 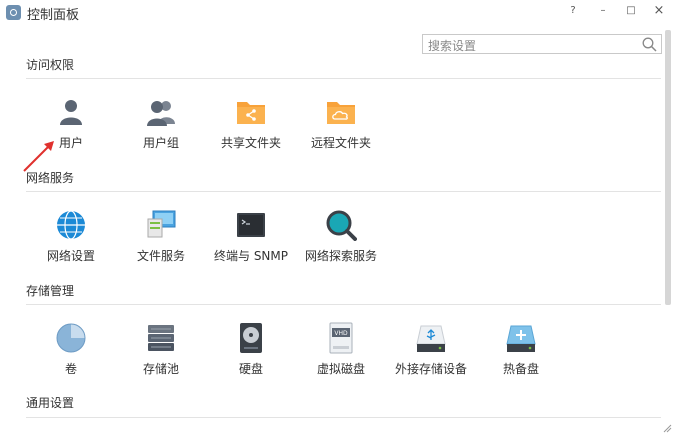 What do you see at coordinates (251, 239) in the screenshot?
I see `item-terminal-snmp: 终端与 SNMP` at bounding box center [251, 239].